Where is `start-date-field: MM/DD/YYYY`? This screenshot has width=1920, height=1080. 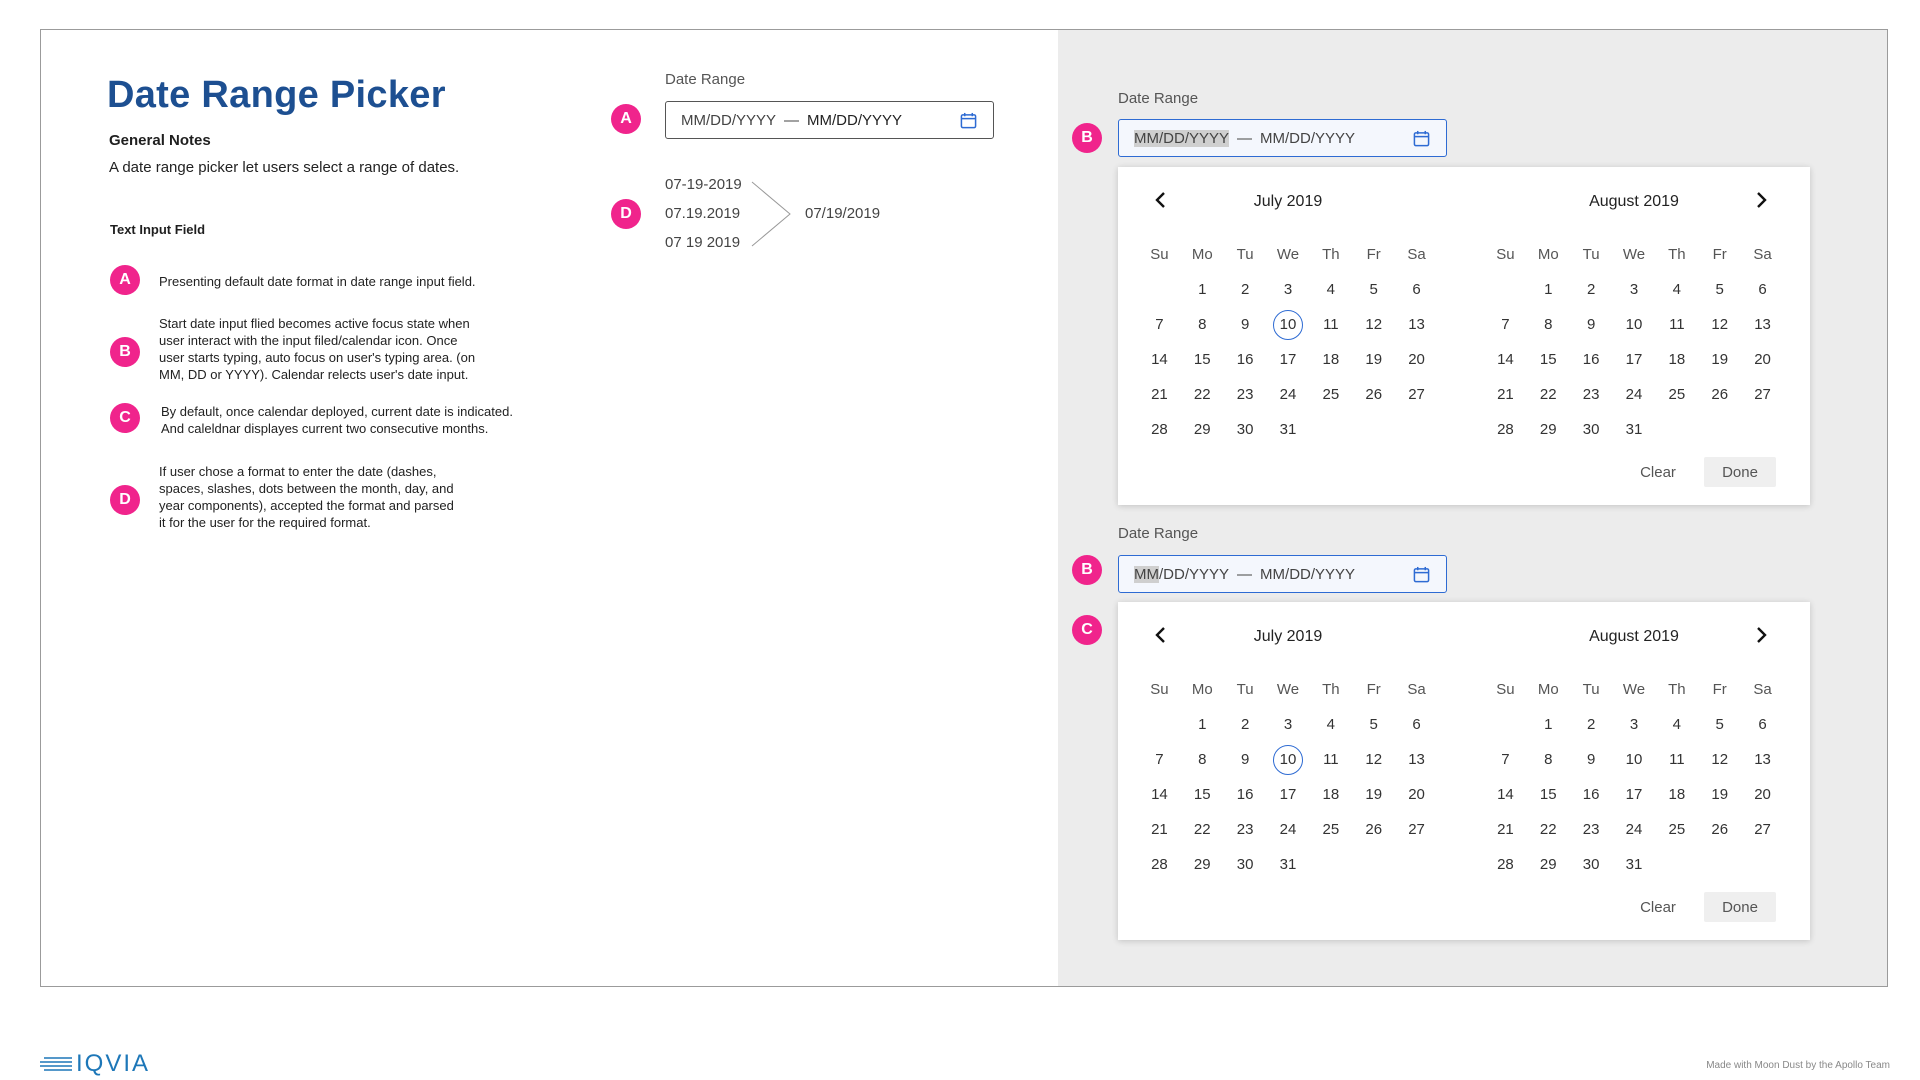 start-date-field: MM/DD/YYYY is located at coordinates (728, 120).